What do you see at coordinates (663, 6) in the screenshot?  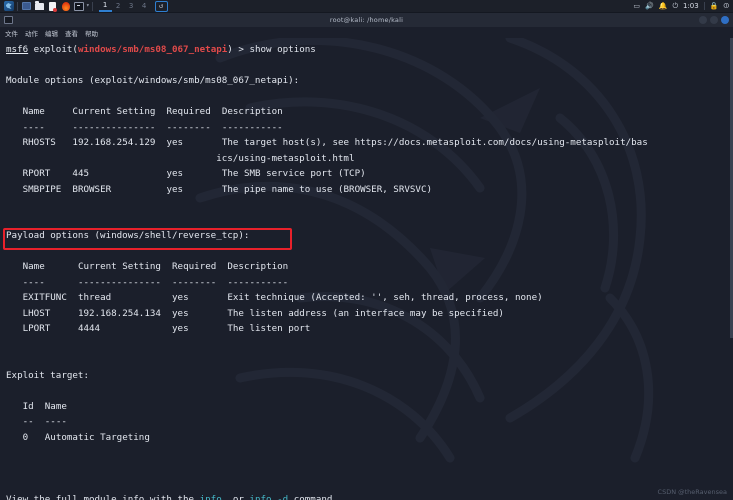 I see `notification-icon: 🔔` at bounding box center [663, 6].